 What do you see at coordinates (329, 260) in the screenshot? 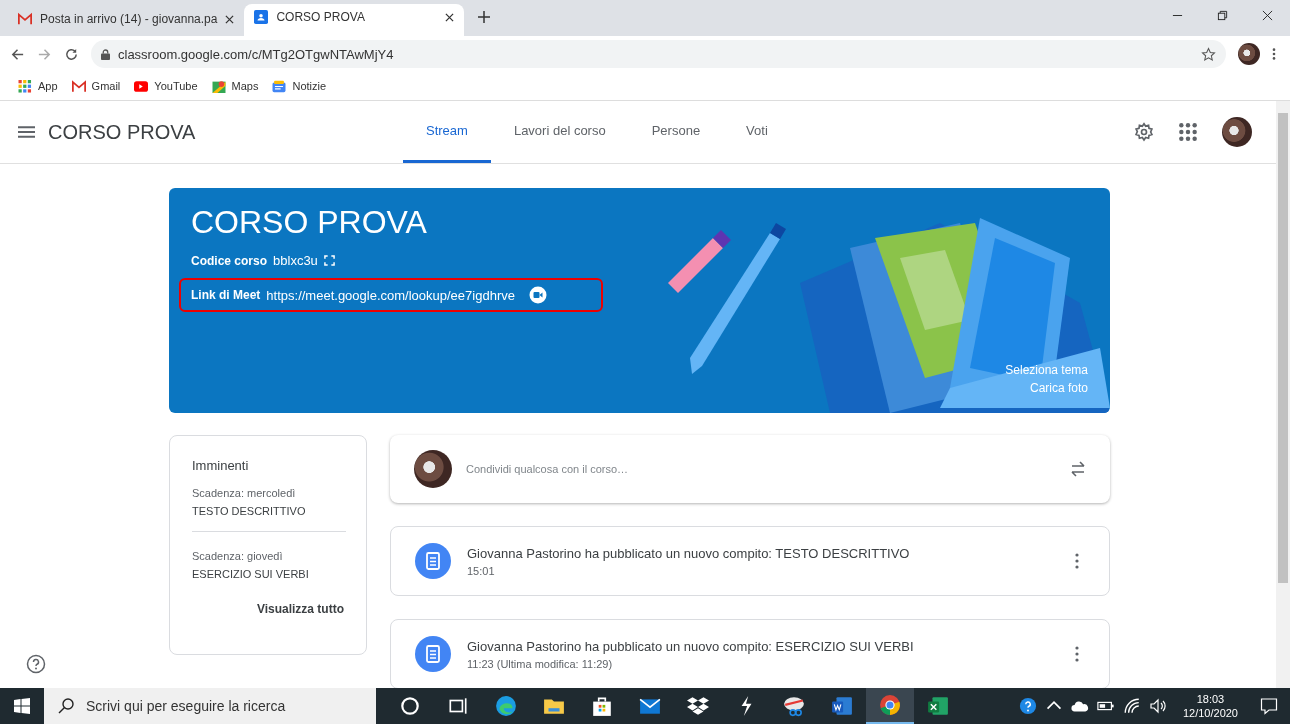
I see `fullscreen-icon` at bounding box center [329, 260].